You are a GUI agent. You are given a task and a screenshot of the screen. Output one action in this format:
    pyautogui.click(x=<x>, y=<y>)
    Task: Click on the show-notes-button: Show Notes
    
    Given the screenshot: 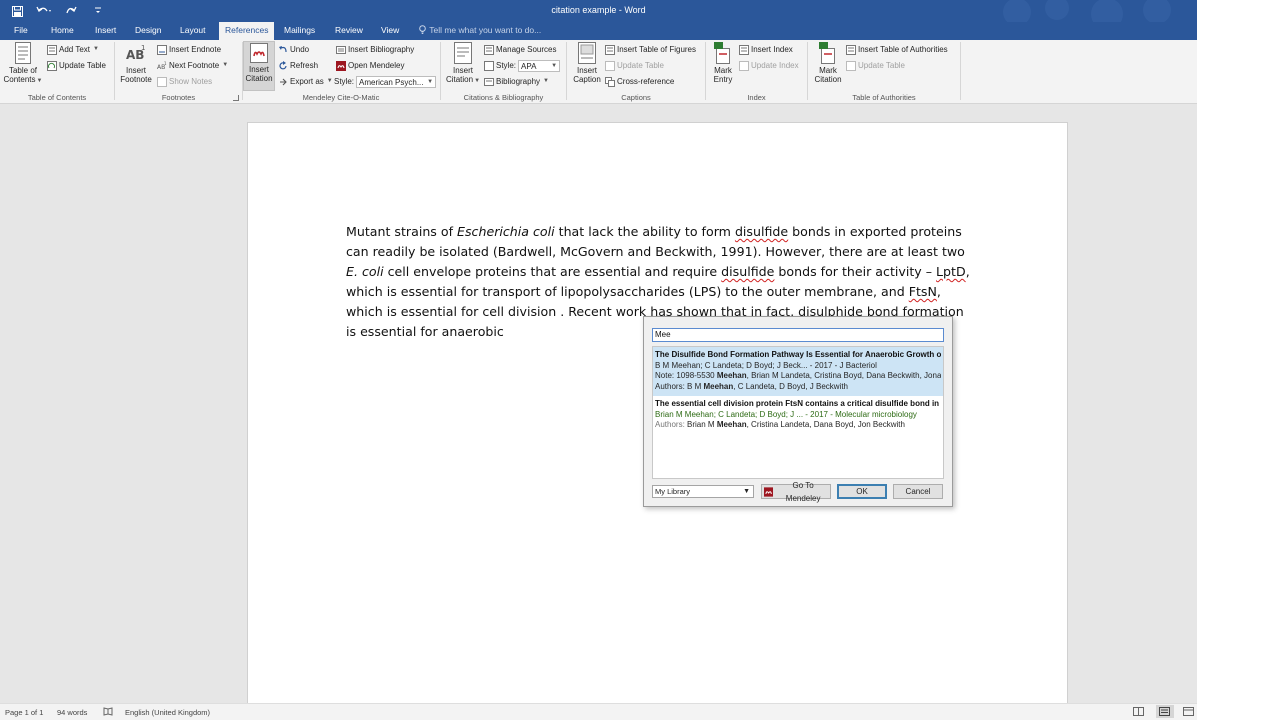 What is the action you would take?
    pyautogui.click(x=184, y=81)
    